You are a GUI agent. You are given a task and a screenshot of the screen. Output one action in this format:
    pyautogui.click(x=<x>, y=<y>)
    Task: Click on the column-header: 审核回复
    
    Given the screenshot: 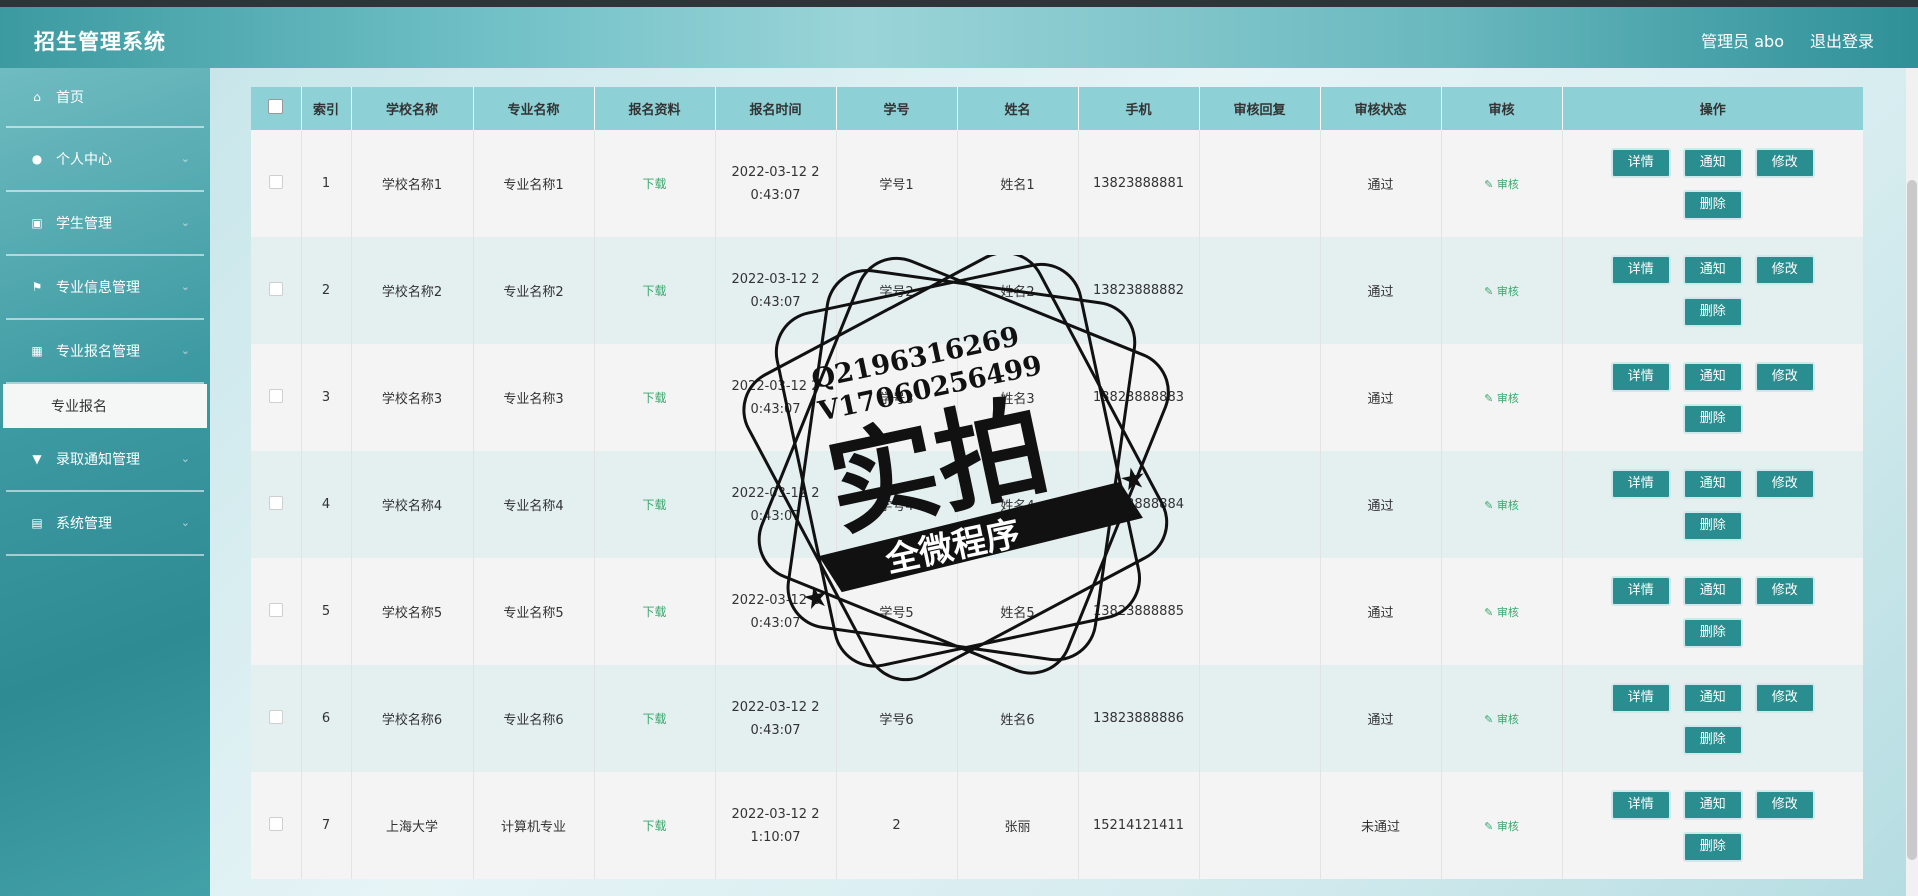 What is the action you would take?
    pyautogui.click(x=1259, y=108)
    